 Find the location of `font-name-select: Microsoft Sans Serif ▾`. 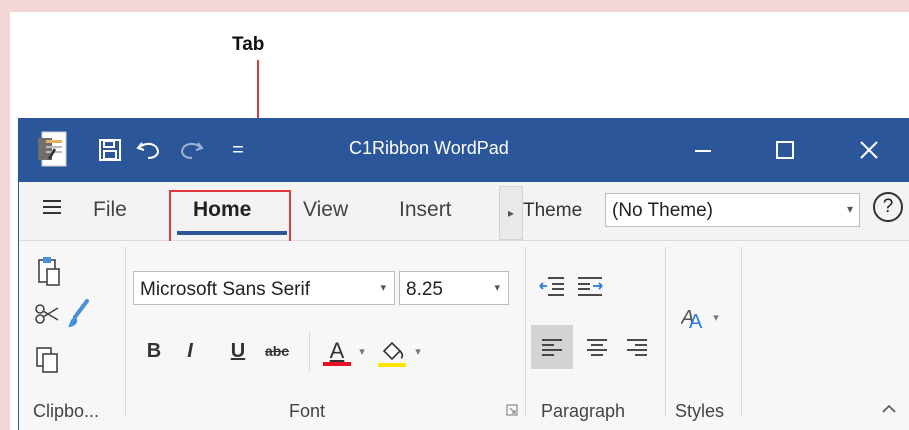

font-name-select: Microsoft Sans Serif ▾ is located at coordinates (264, 288).